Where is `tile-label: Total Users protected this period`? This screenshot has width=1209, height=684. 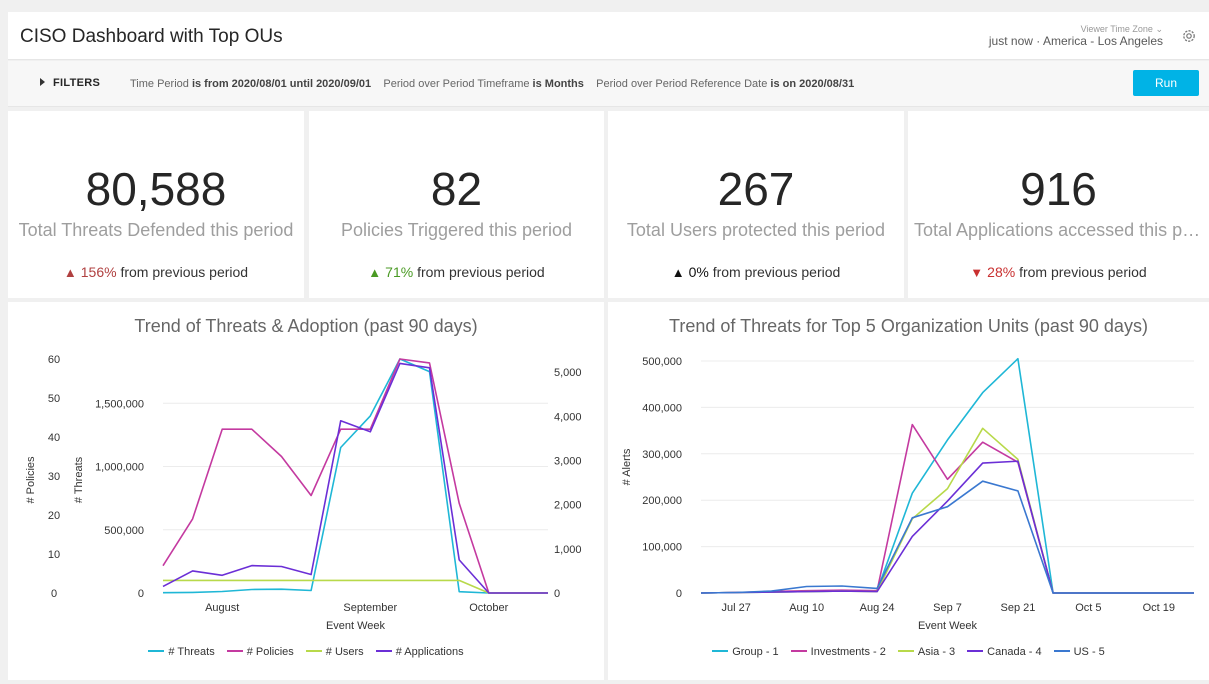
tile-label: Total Users protected this period is located at coordinates (756, 230).